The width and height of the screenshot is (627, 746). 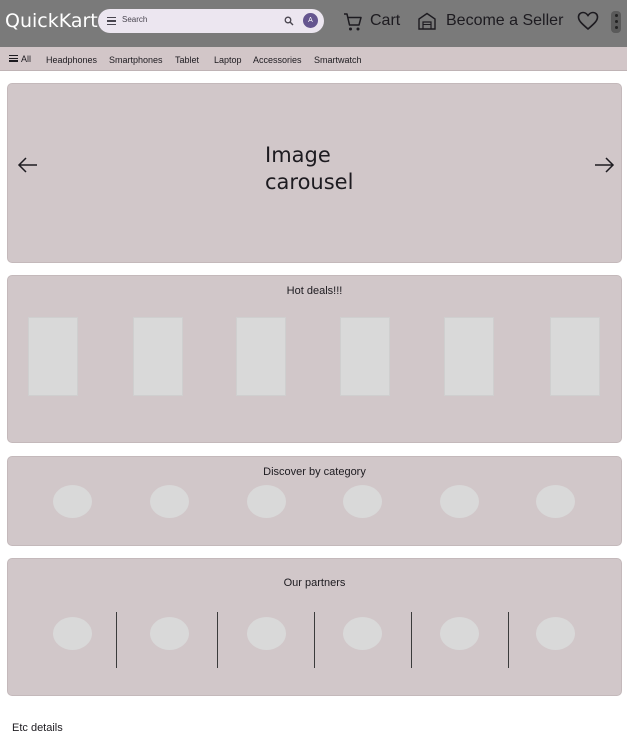 I want to click on category-laptop: Laptop, so click(x=228, y=60).